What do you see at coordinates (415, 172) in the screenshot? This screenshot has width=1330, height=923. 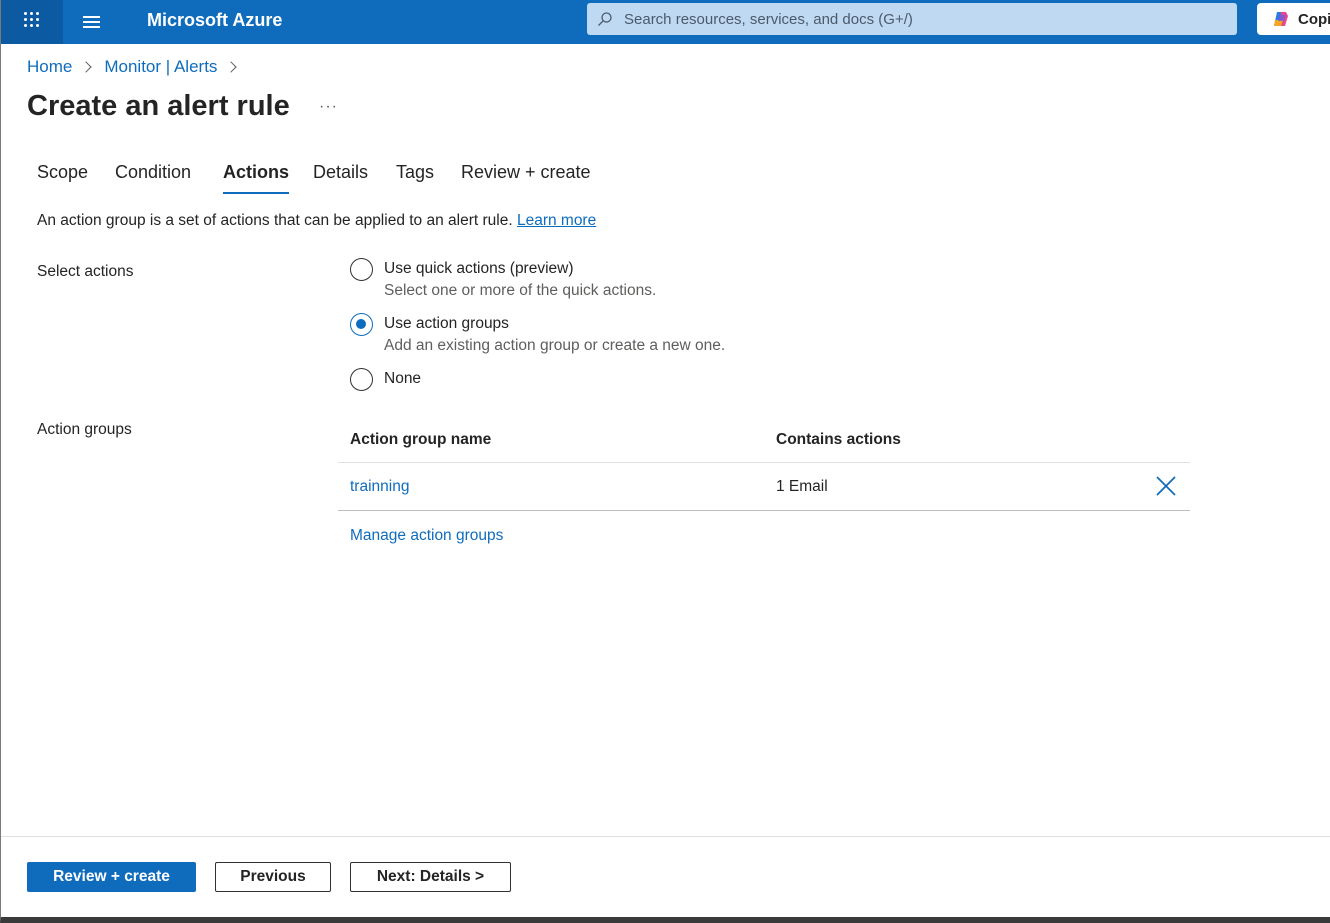 I see `tab-tags: Tags` at bounding box center [415, 172].